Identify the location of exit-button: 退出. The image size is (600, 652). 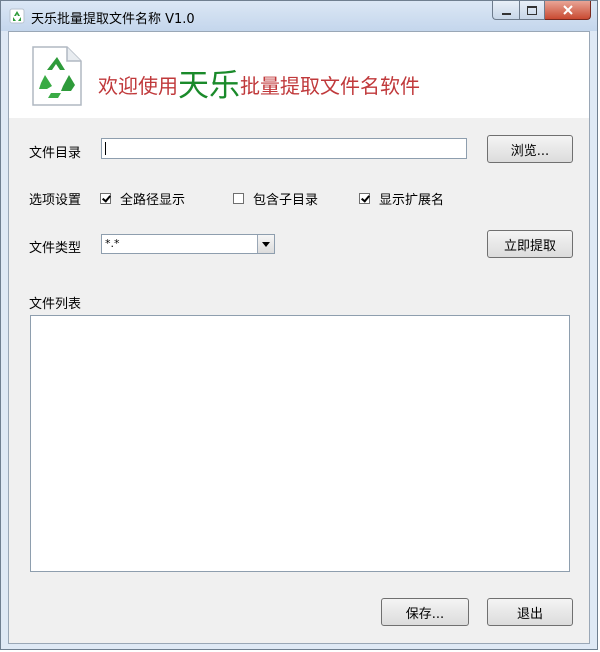
(530, 612).